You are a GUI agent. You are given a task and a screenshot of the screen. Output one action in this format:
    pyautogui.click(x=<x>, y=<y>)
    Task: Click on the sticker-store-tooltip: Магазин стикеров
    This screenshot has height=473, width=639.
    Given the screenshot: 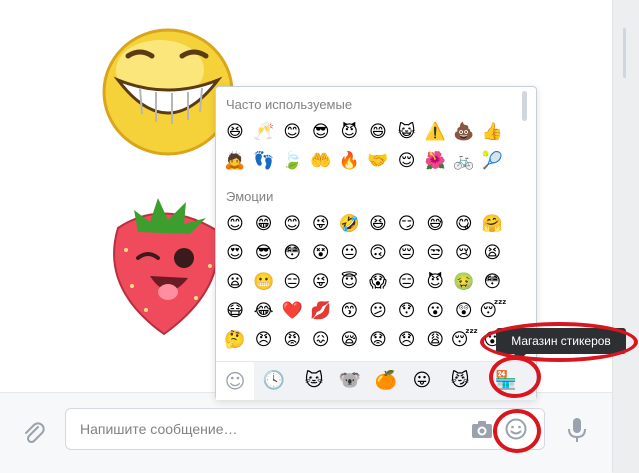 What is the action you would take?
    pyautogui.click(x=561, y=341)
    